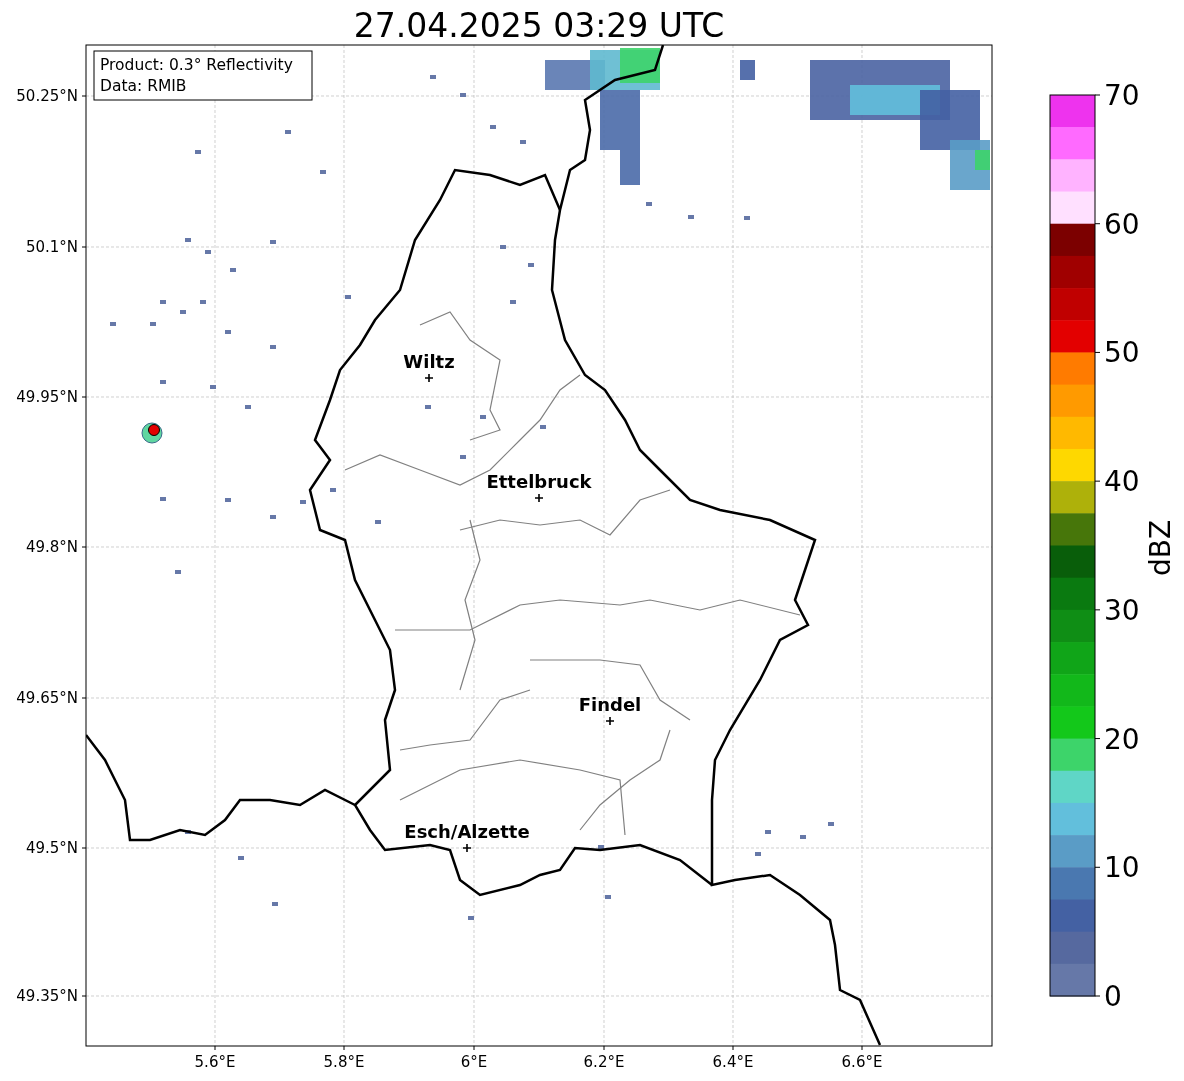 The height and width of the screenshot is (1081, 1184). Describe the element at coordinates (1122, 95) in the screenshot. I see `colorbar-tick-label: 70` at that location.